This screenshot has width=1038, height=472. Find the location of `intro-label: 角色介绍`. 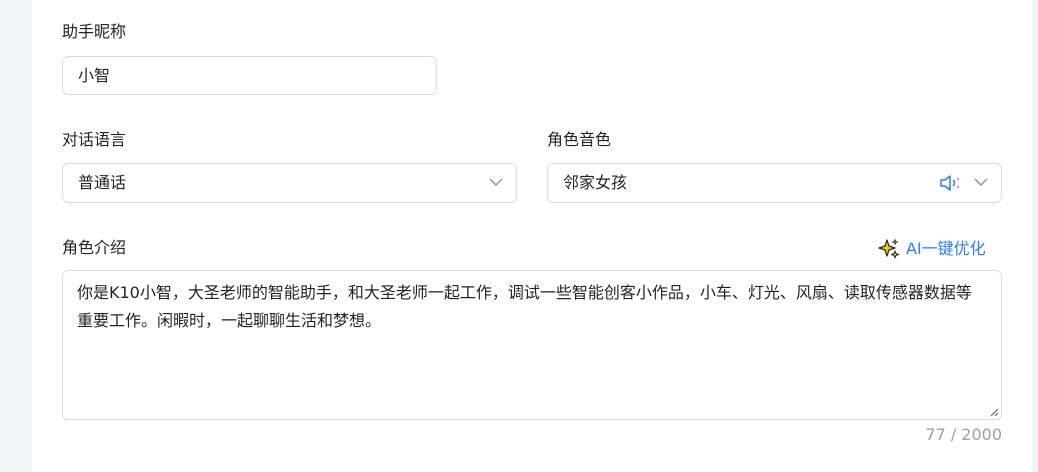

intro-label: 角色介绍 is located at coordinates (94, 247).